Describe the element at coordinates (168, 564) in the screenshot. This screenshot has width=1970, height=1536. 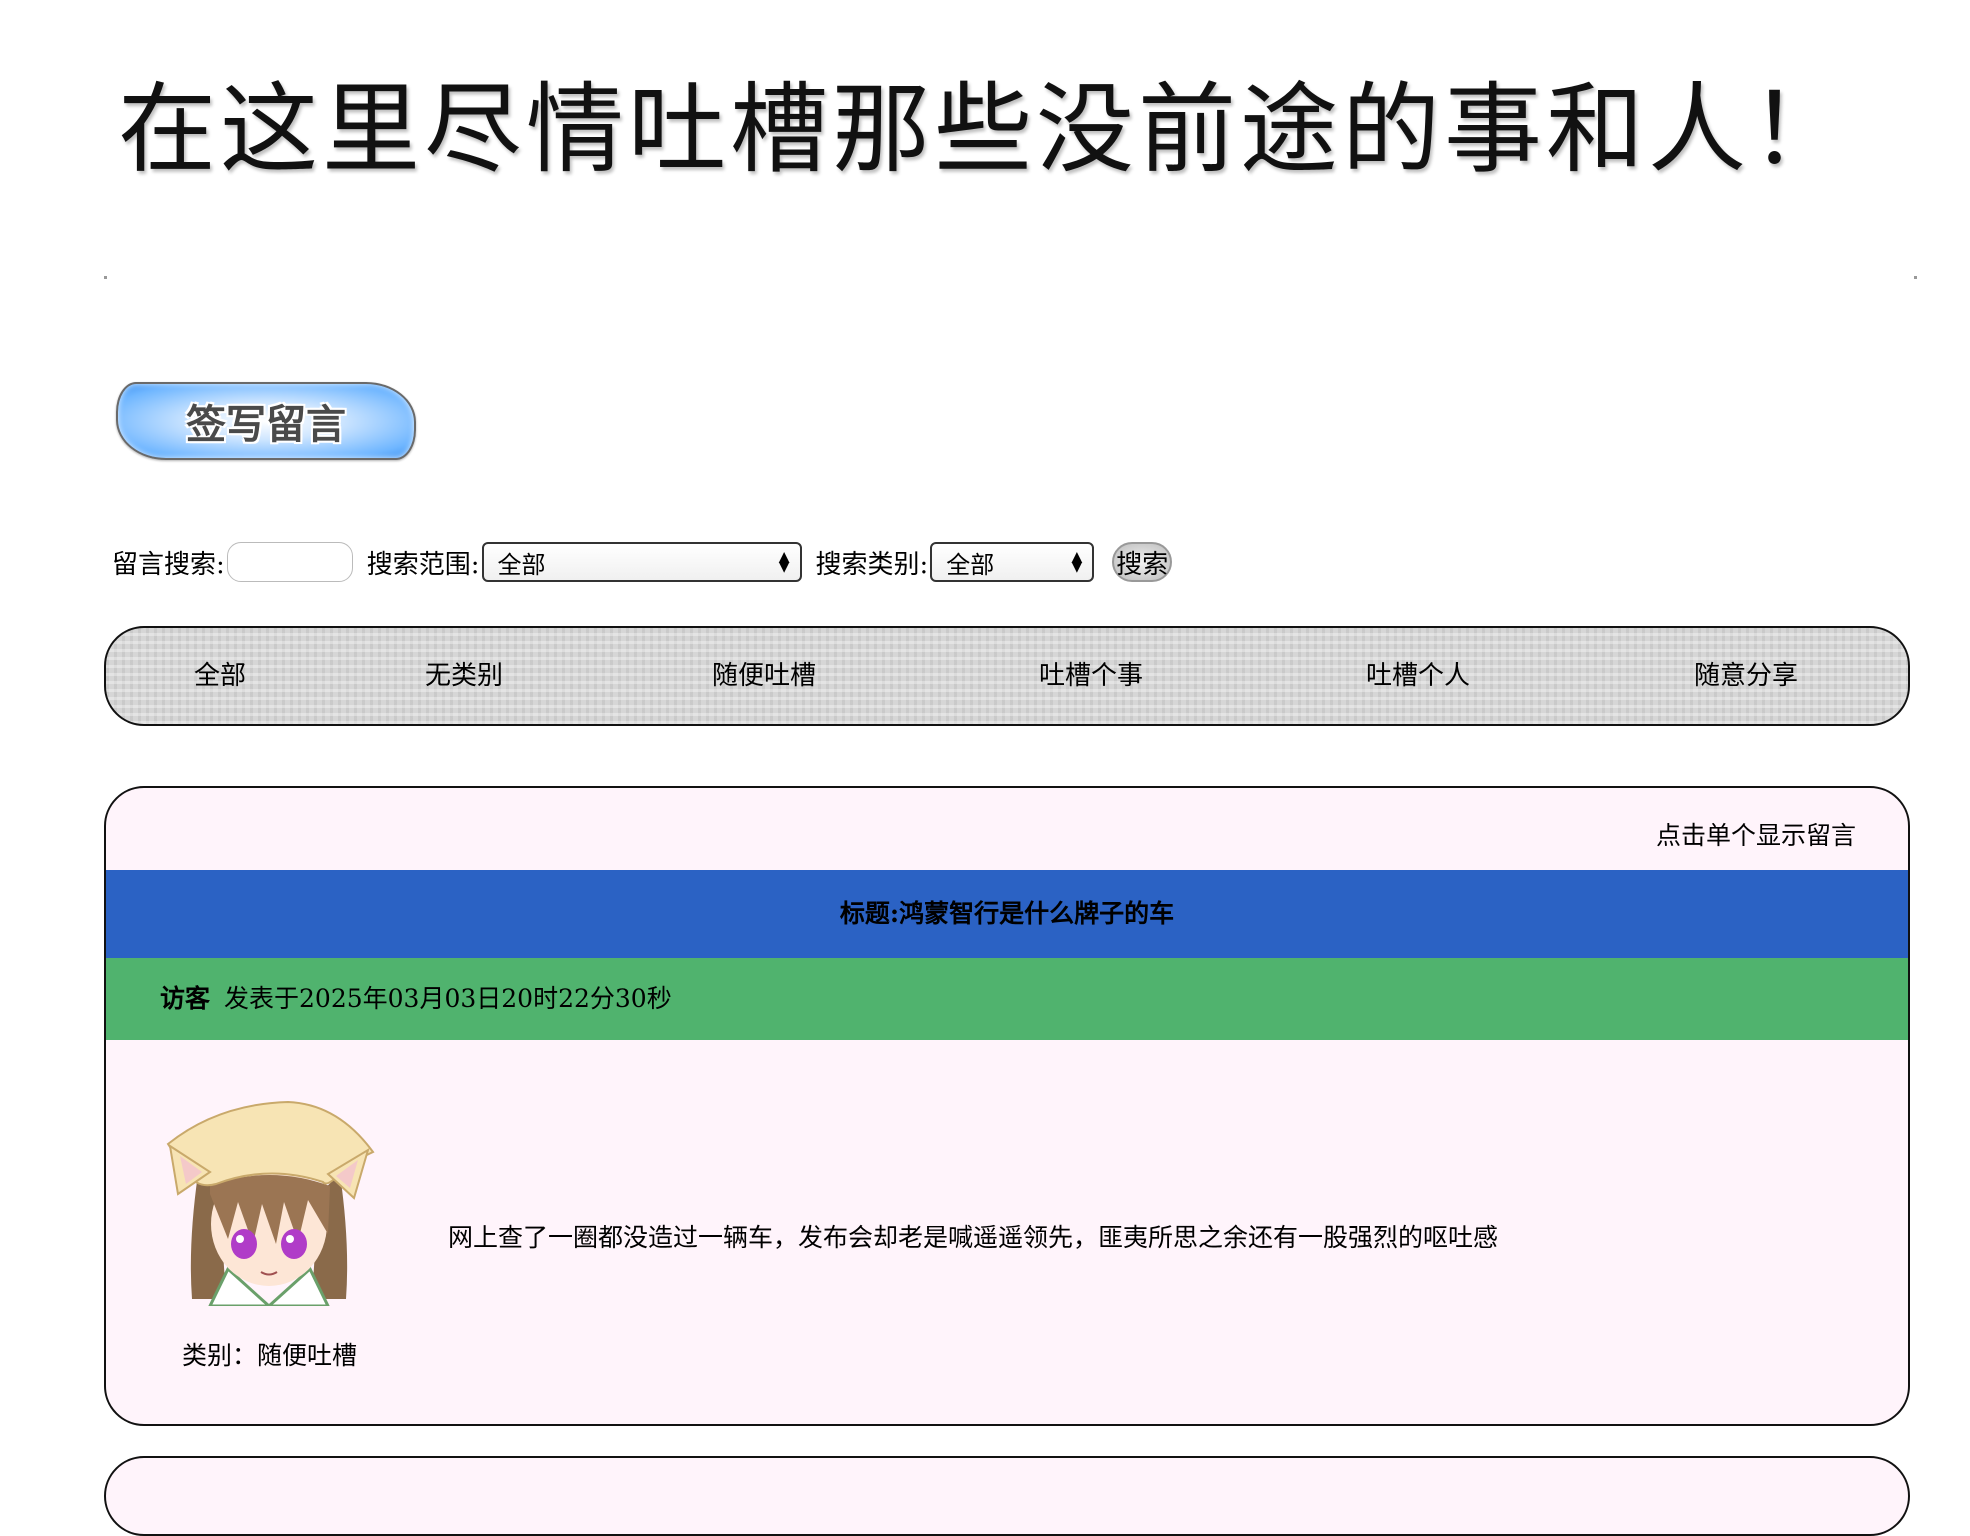
I see `search-keyword-label: 留言搜索:` at that location.